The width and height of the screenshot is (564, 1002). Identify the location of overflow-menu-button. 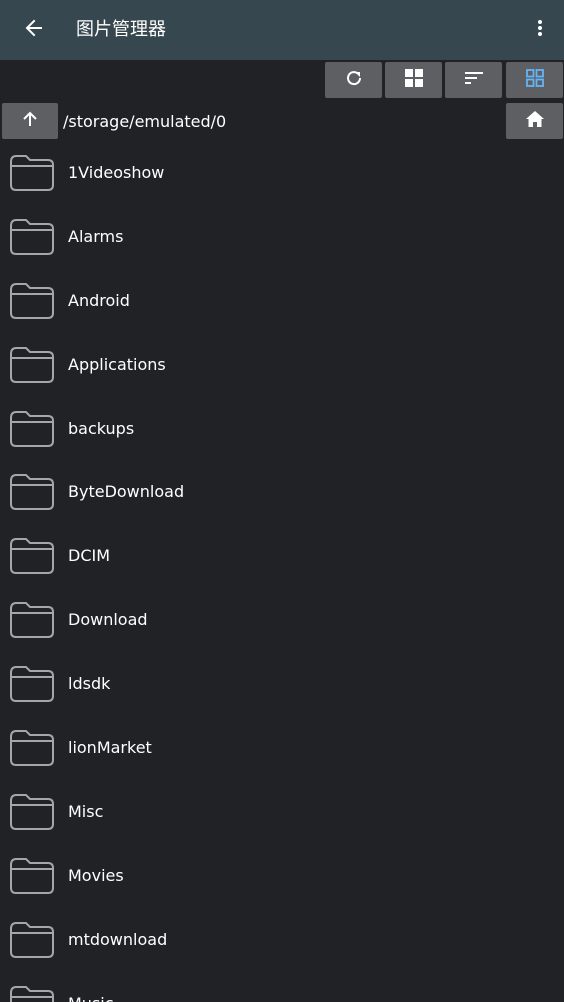
(540, 30).